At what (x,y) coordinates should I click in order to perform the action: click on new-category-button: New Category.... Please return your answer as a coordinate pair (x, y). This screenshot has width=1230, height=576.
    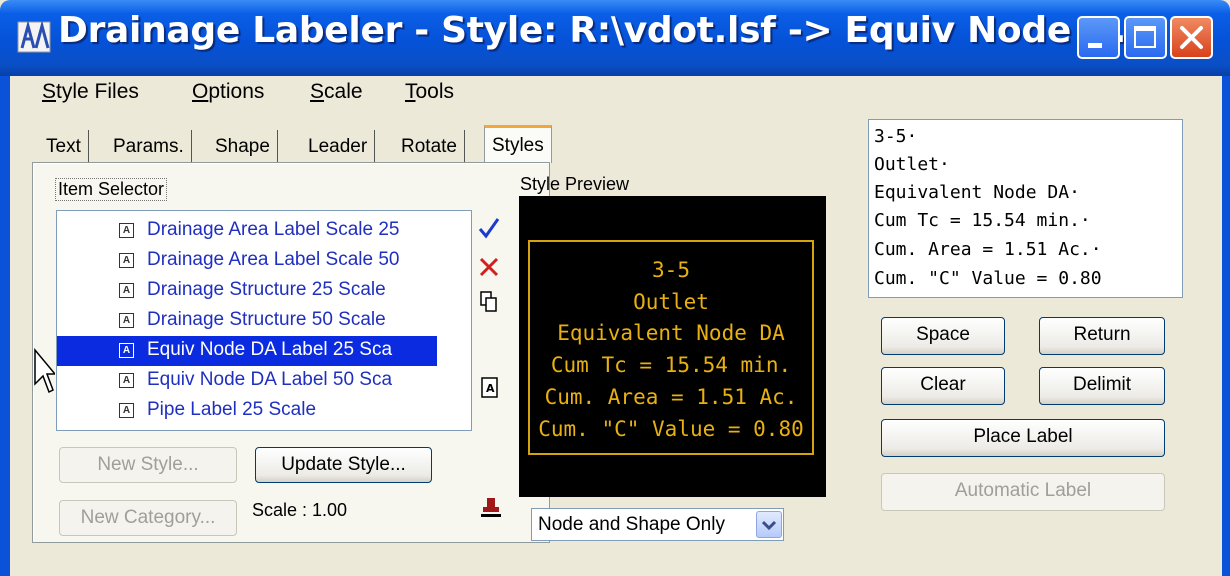
    Looking at the image, I should click on (148, 518).